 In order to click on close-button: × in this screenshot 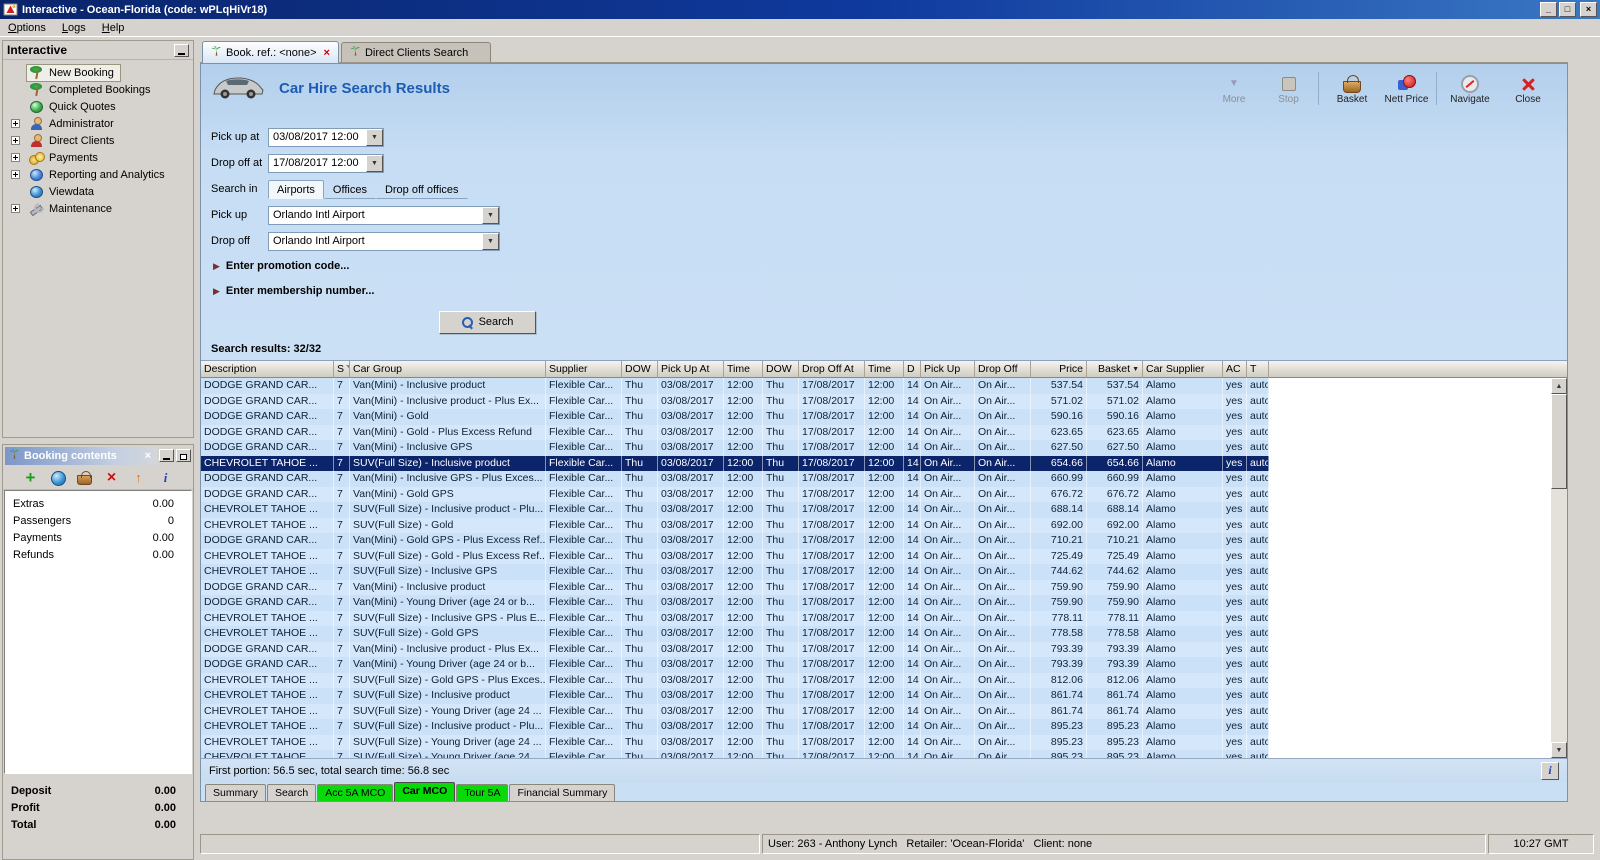, I will do `click(1588, 9)`.